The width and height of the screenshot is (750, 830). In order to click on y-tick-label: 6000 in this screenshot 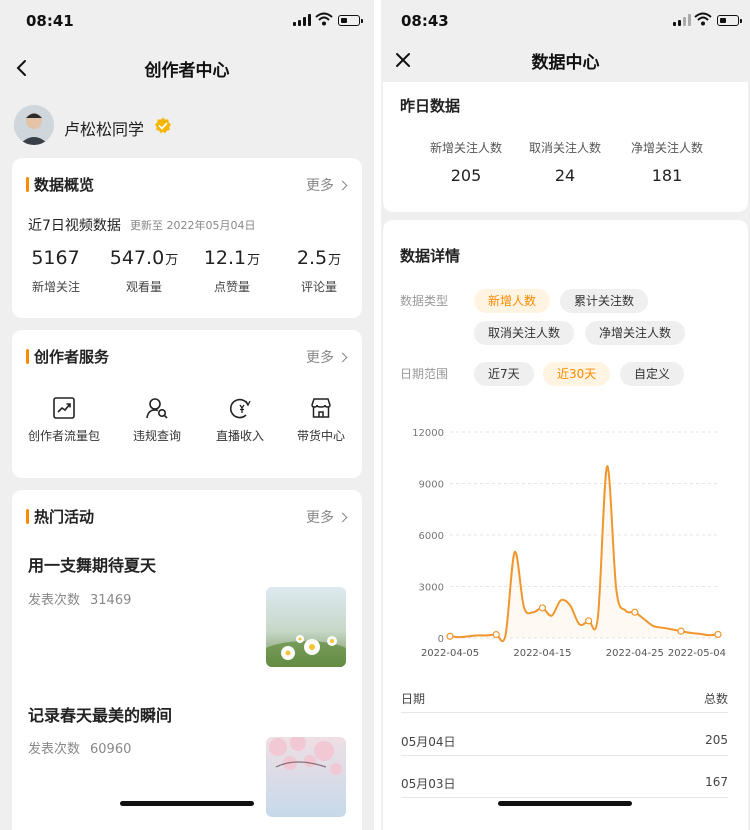, I will do `click(431, 536)`.